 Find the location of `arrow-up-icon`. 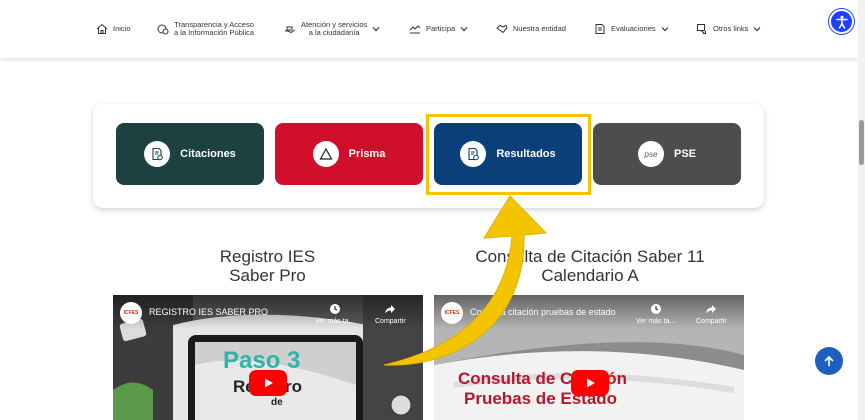

arrow-up-icon is located at coordinates (829, 361).